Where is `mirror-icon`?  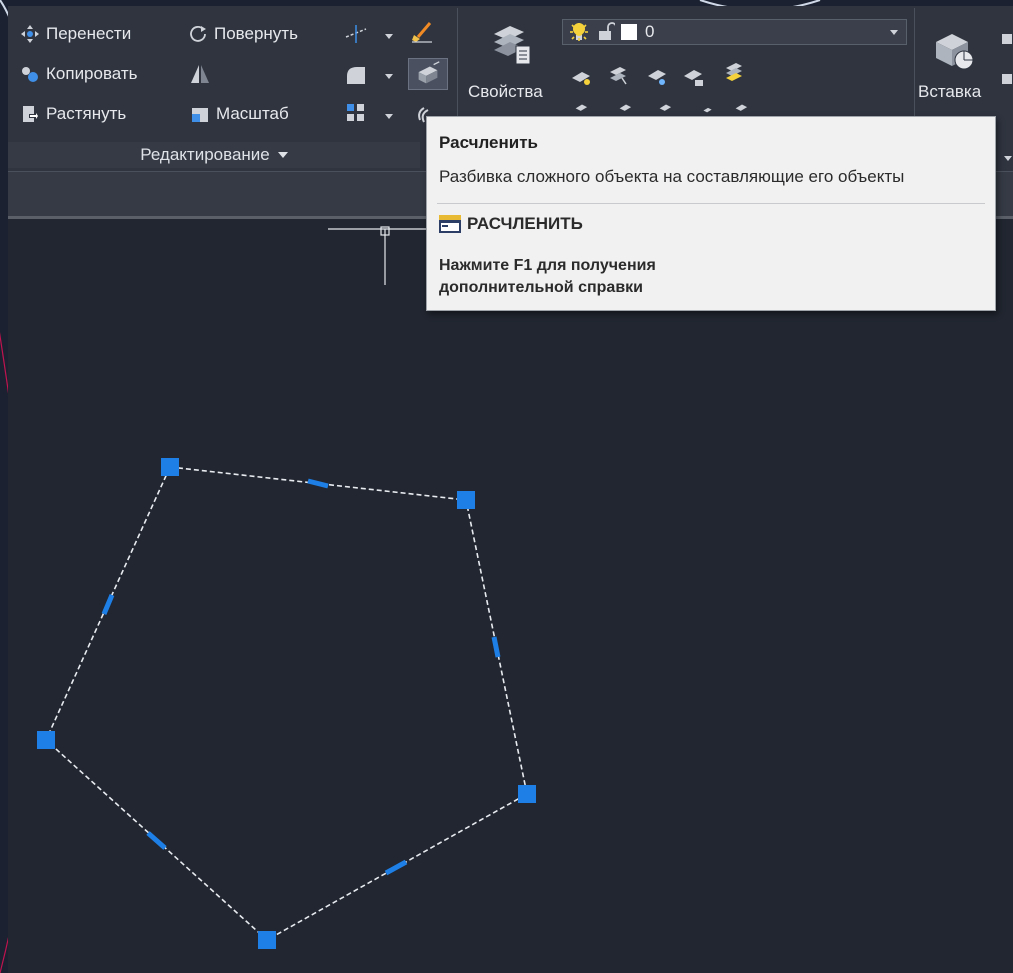 mirror-icon is located at coordinates (200, 74).